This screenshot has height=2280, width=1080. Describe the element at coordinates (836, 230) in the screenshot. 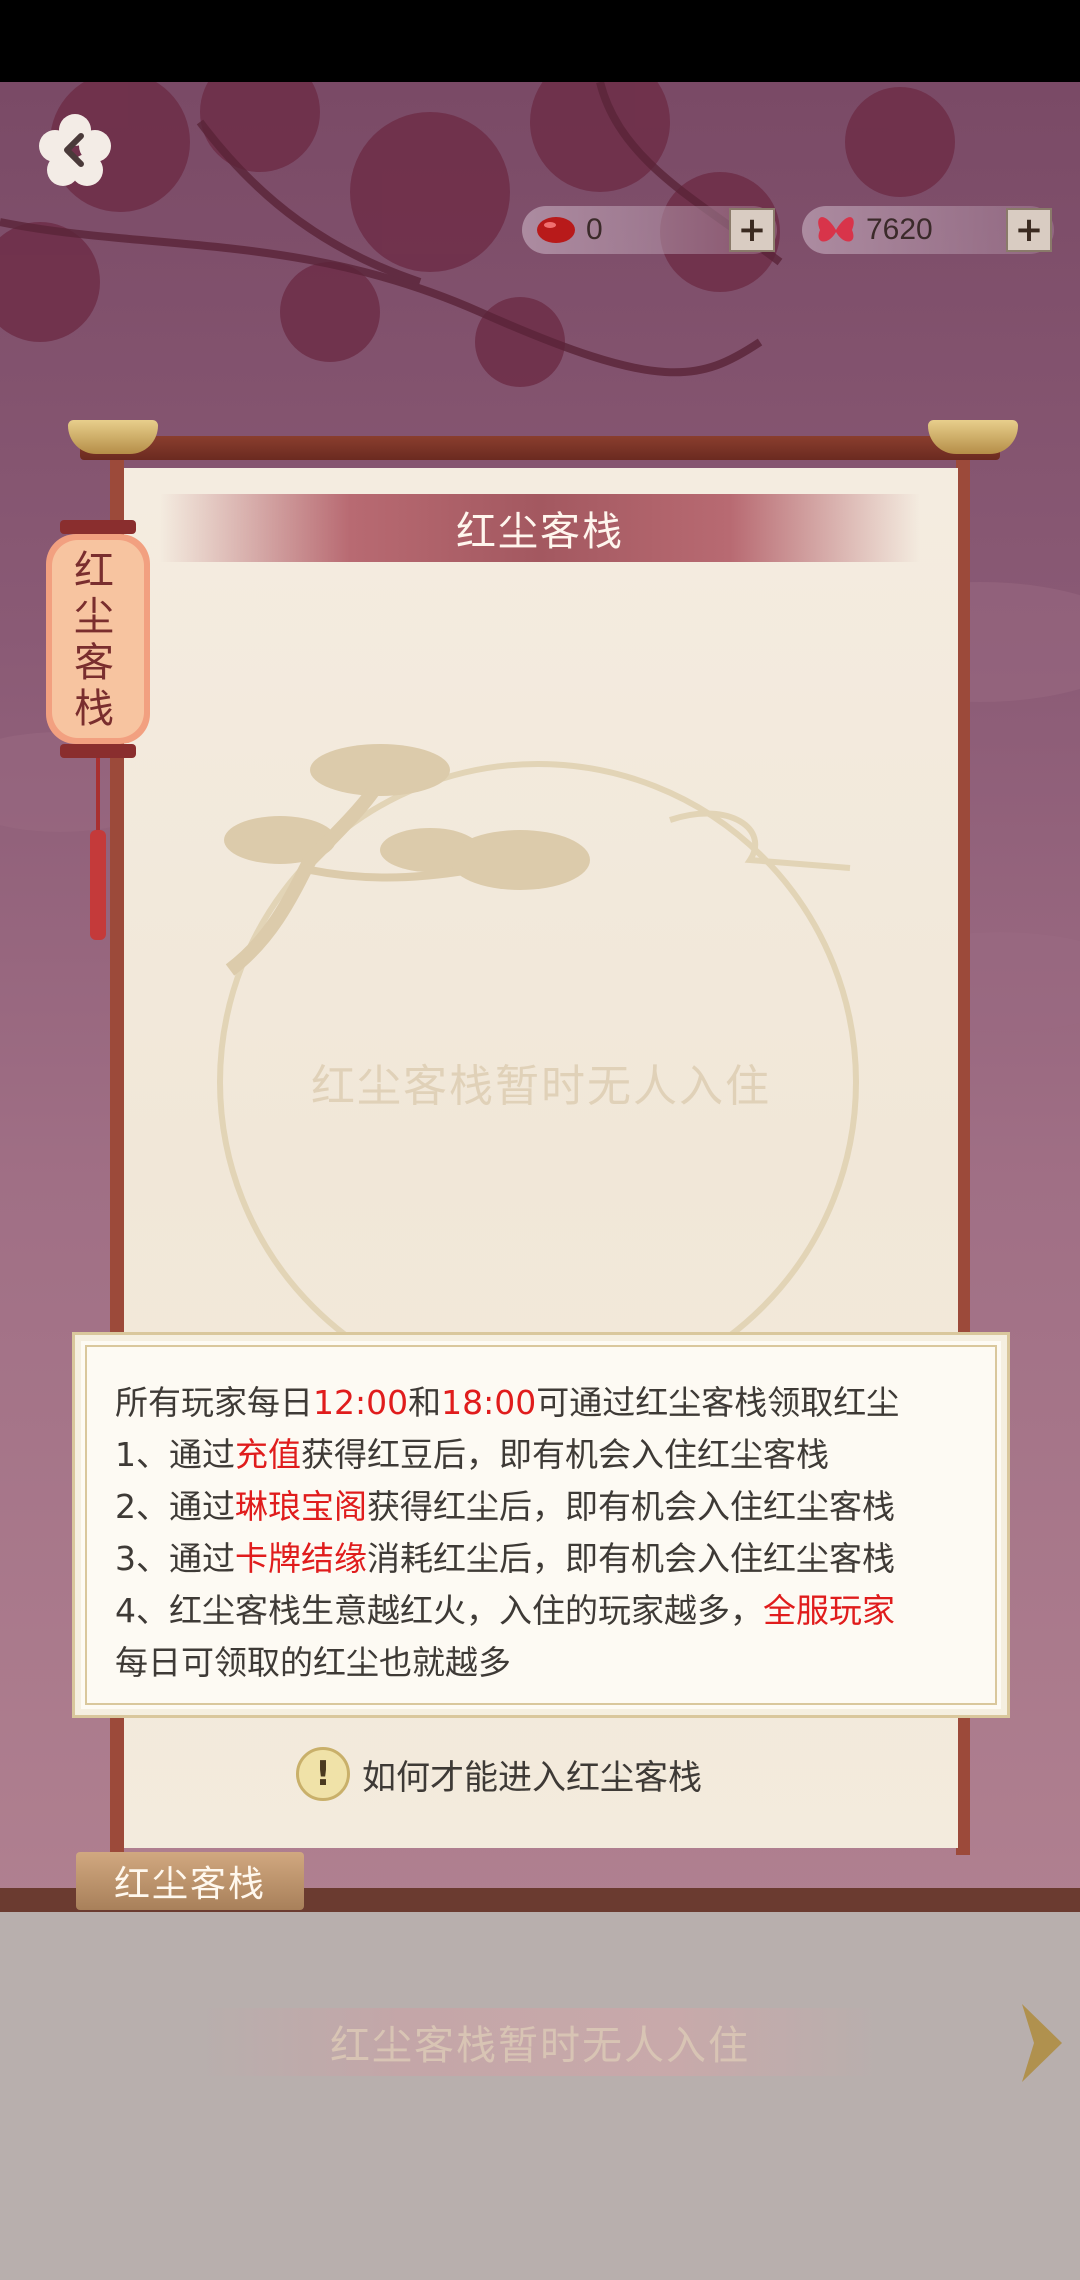

I see `butterfly-icon` at that location.